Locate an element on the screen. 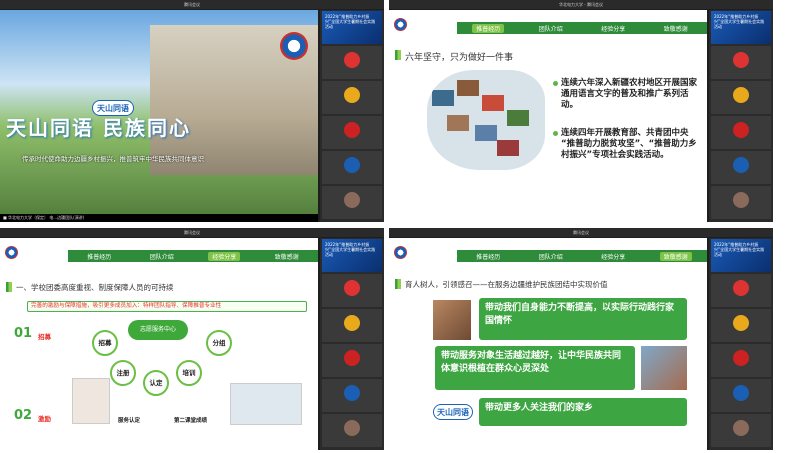 The width and height of the screenshot is (791, 453). team-badge: 天山同语 is located at coordinates (453, 412).